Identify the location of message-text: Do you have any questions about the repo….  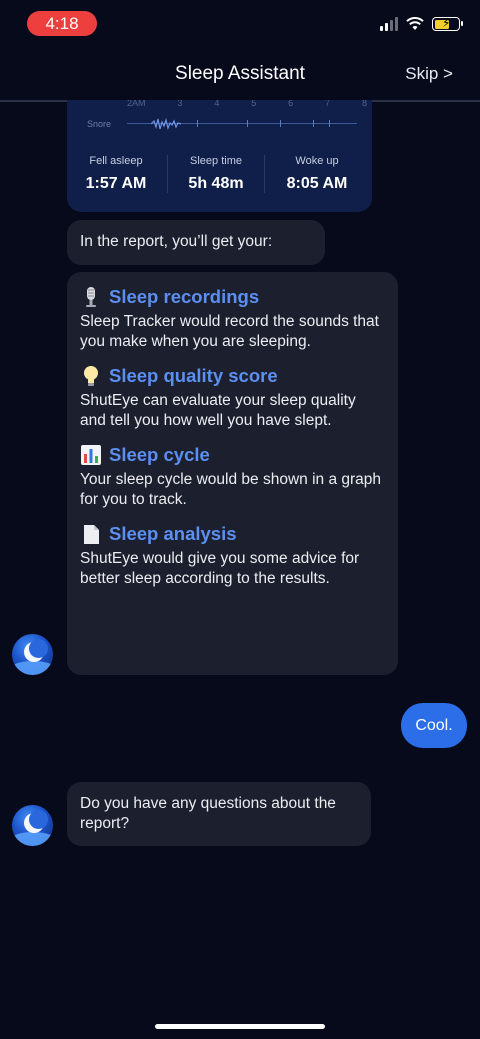
(208, 813).